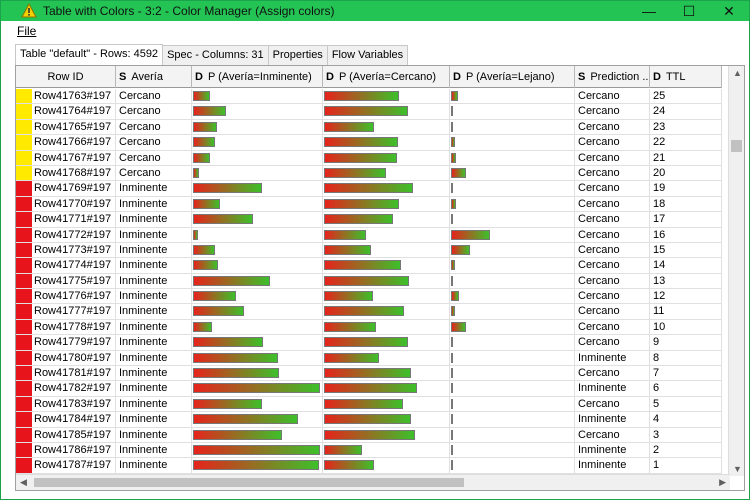 The width and height of the screenshot is (750, 500). Describe the element at coordinates (369, 143) in the screenshot. I see `table-row: Row41766#197 Cercano Cercano 22` at that location.